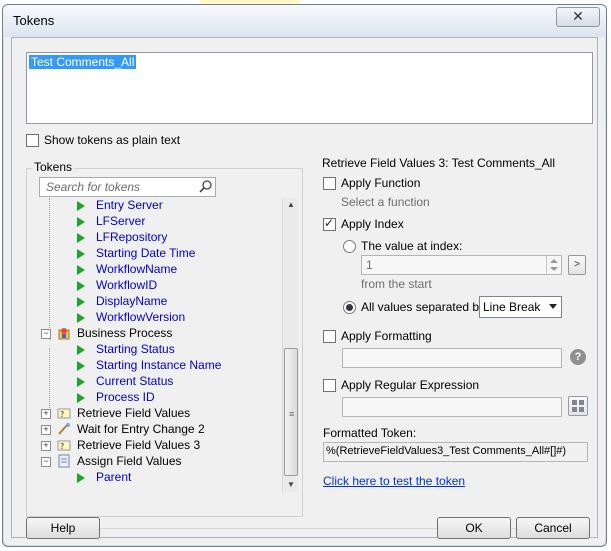 The height and width of the screenshot is (551, 611). I want to click on title-bar: Tokens ✕, so click(304, 21).